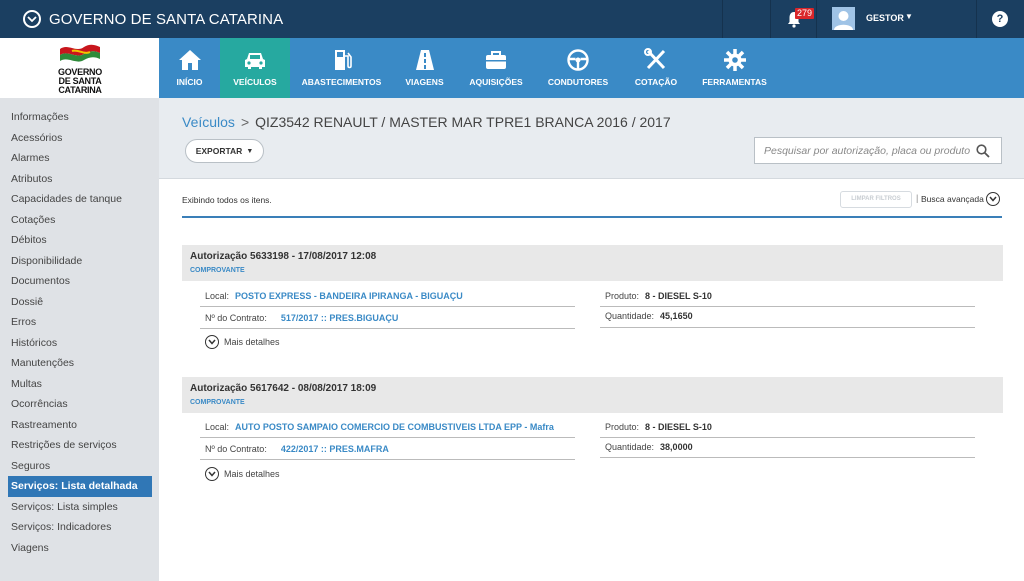 Image resolution: width=1024 pixels, height=581 pixels. I want to click on sidebar-item-historicos: Históricos, so click(79, 343).